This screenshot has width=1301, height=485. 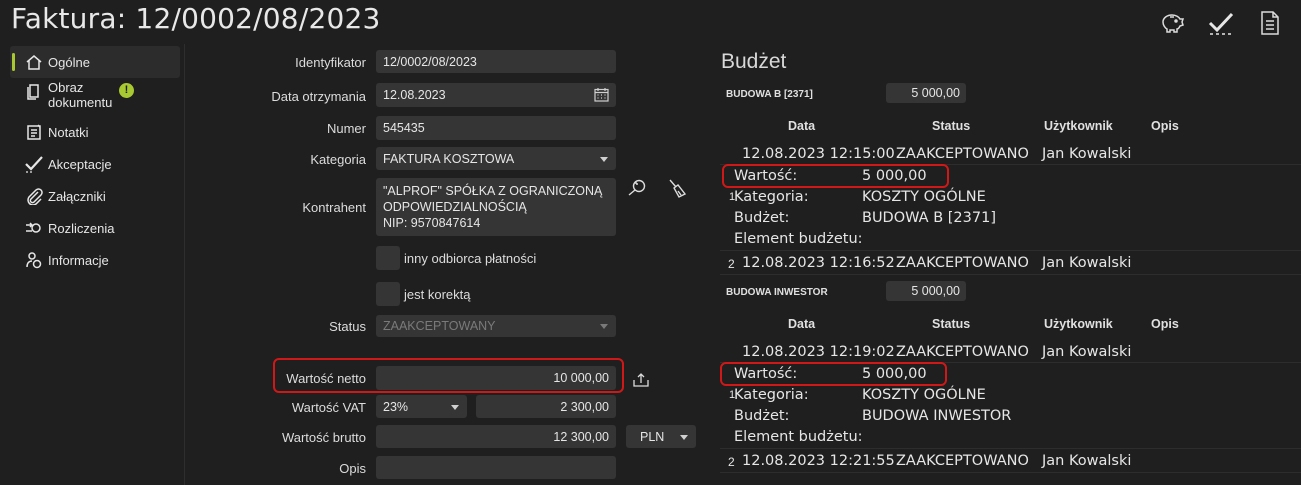 What do you see at coordinates (346, 128) in the screenshot?
I see `numer-label: Numer` at bounding box center [346, 128].